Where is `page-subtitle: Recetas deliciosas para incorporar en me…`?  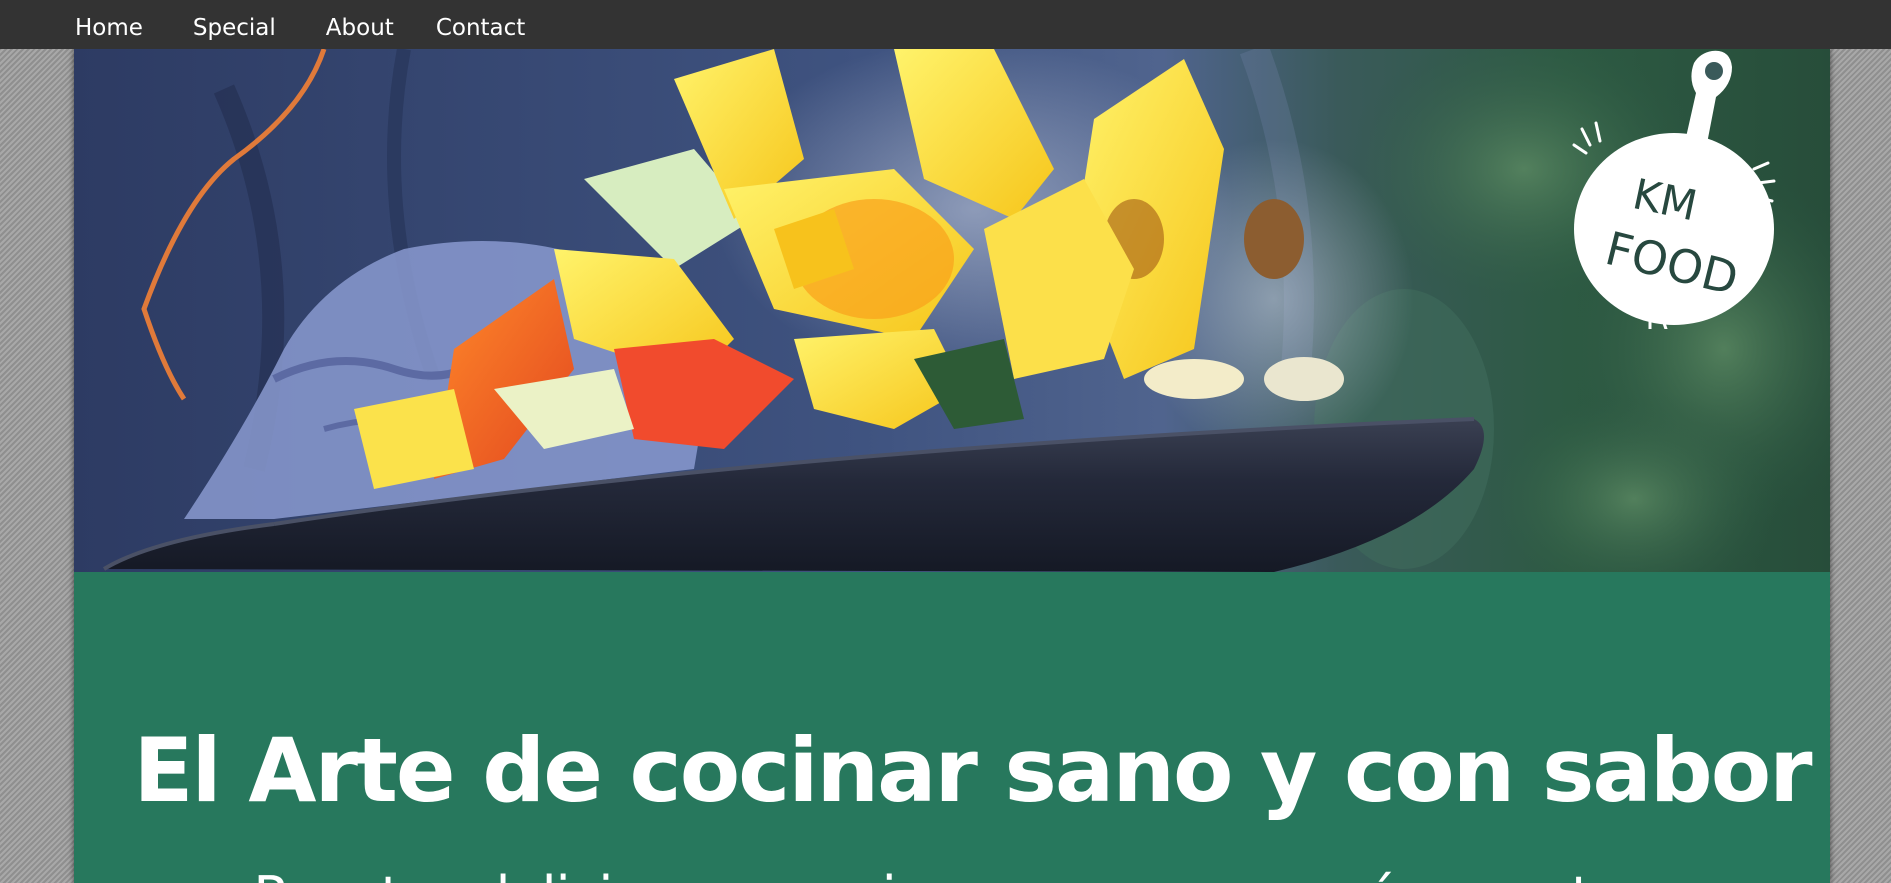 page-subtitle: Recetas deliciosas para incorporar en me… is located at coordinates (952, 876).